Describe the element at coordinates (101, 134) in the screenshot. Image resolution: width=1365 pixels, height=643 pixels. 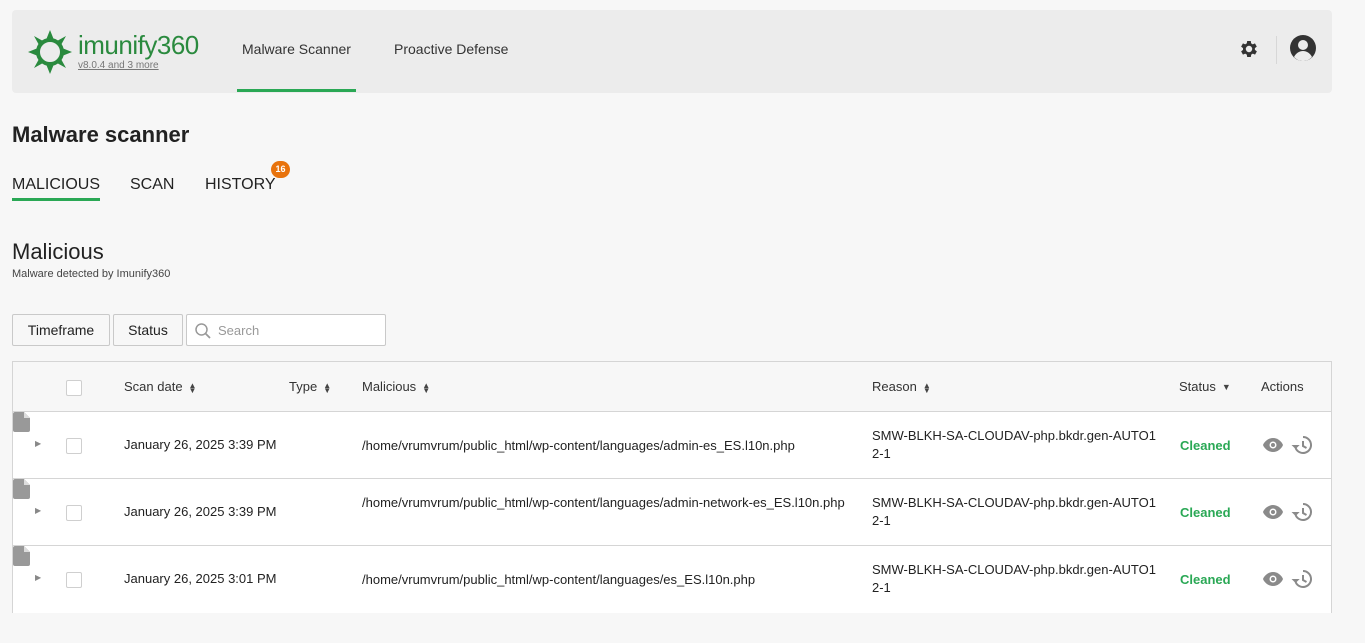
I see `page-title: Malware scanner` at that location.